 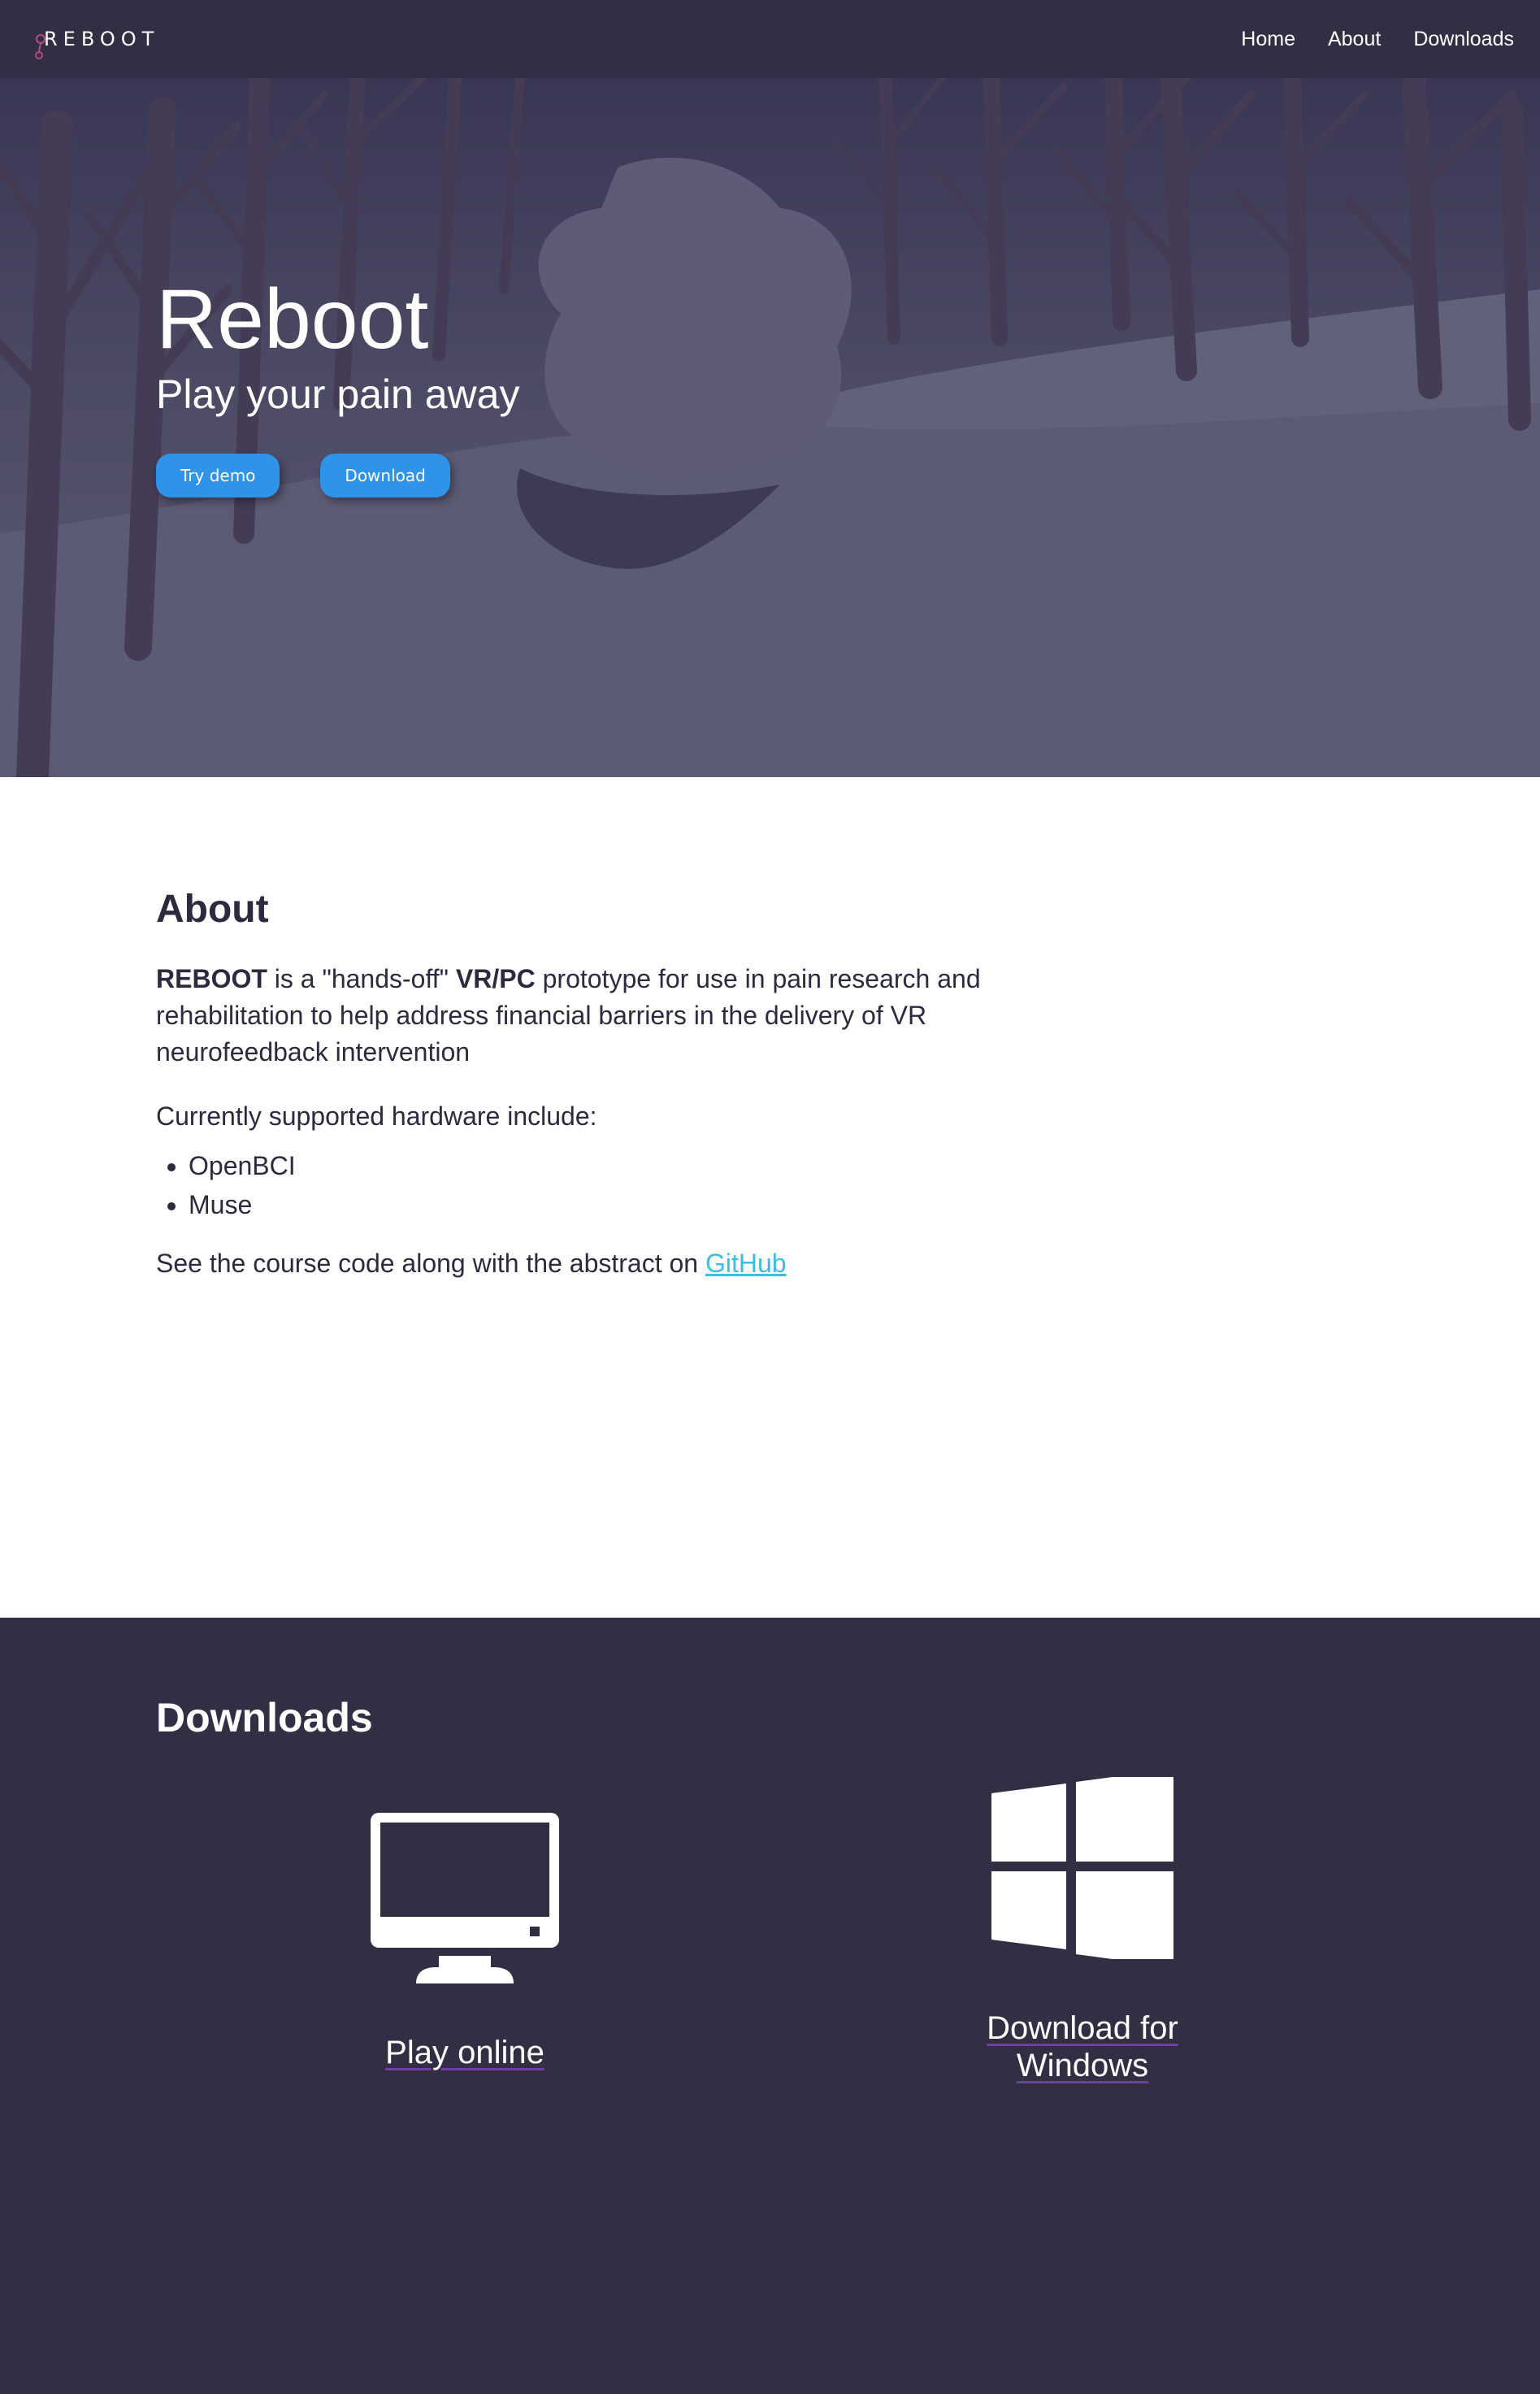 What do you see at coordinates (41, 46) in the screenshot?
I see `logo-mark-icon` at bounding box center [41, 46].